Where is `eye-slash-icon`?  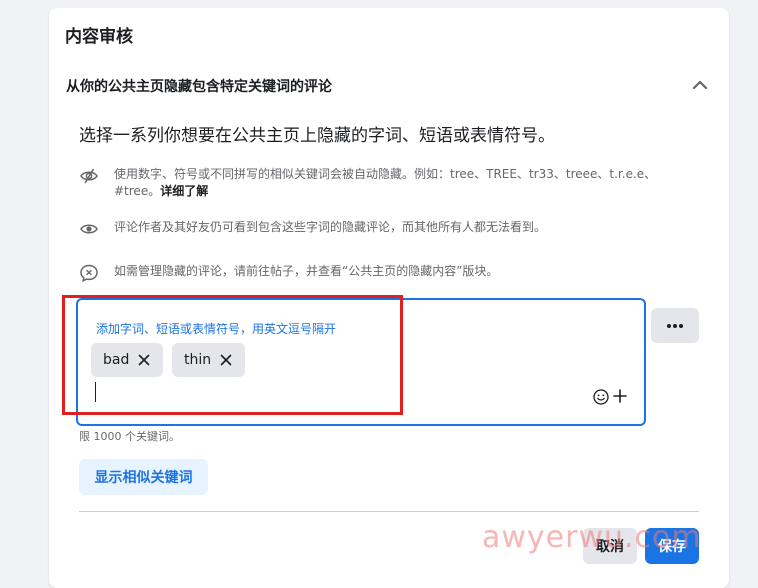 eye-slash-icon is located at coordinates (89, 176).